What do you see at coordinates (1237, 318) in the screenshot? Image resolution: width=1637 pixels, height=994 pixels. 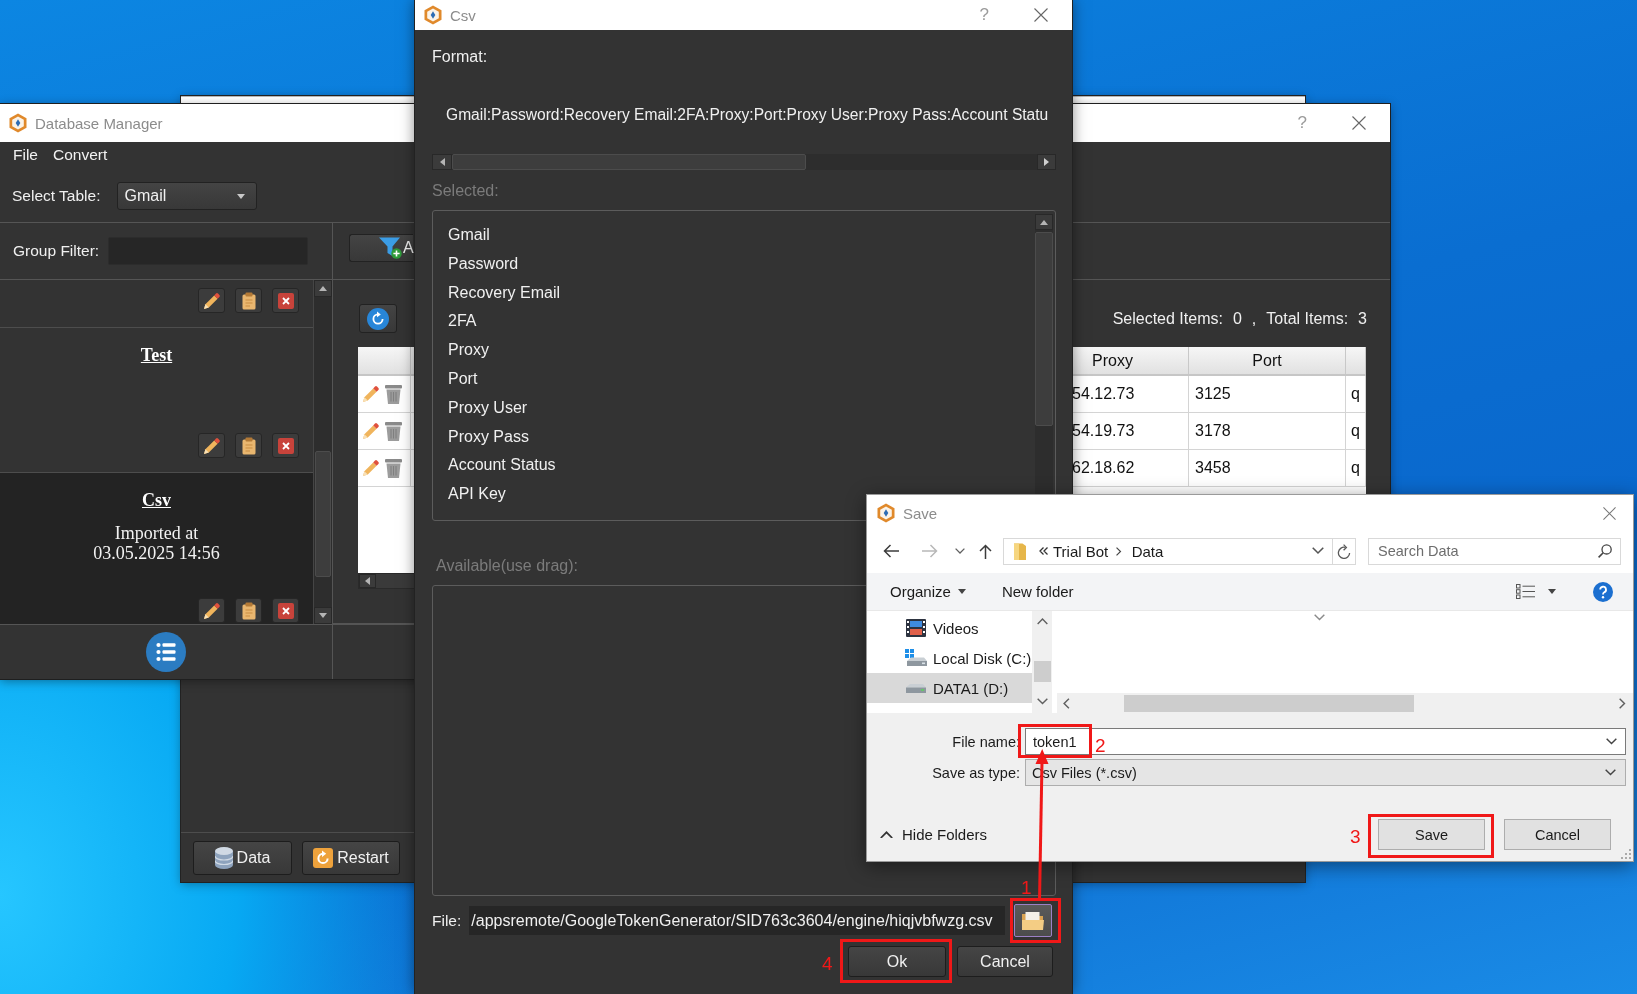 I see `selected-items-count: 0` at bounding box center [1237, 318].